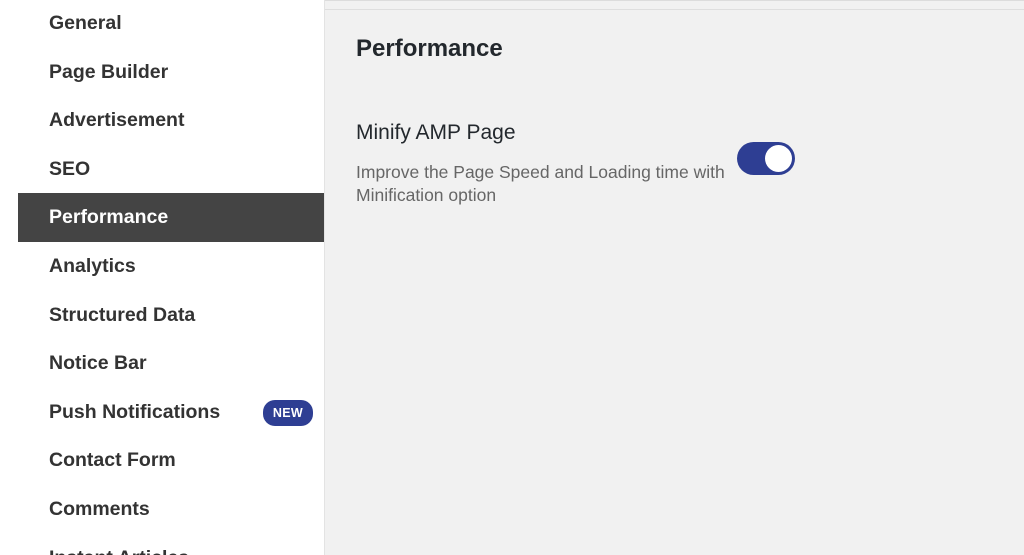 The height and width of the screenshot is (555, 1024). What do you see at coordinates (117, 120) in the screenshot?
I see `sidebar-item-label: Advertisement` at bounding box center [117, 120].